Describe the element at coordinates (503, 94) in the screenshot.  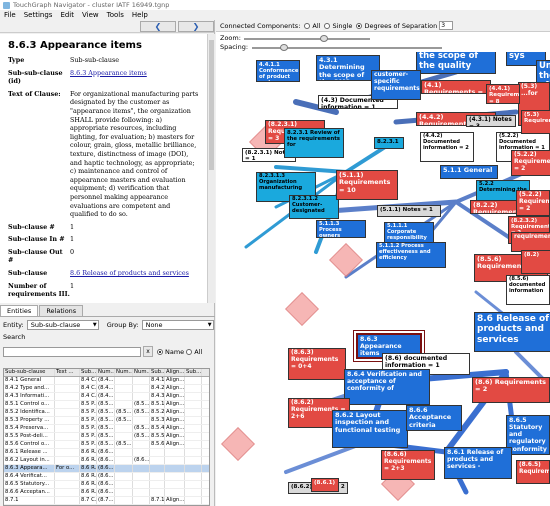
I see `graph-node: (4.4.1) Requirements = 8` at that location.